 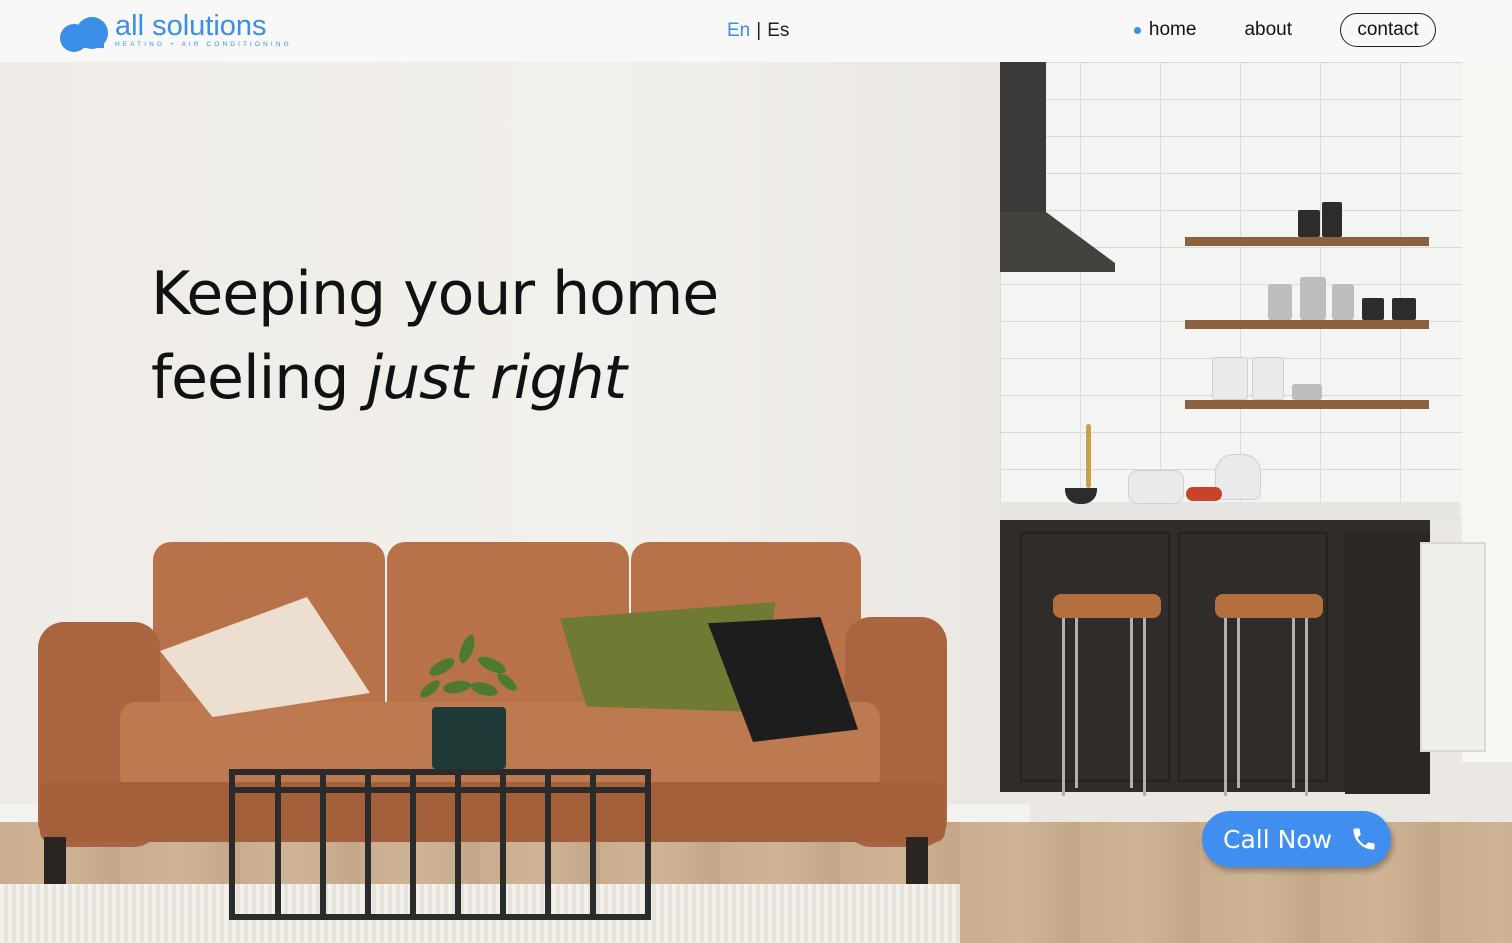 What do you see at coordinates (1364, 839) in the screenshot?
I see `phone-icon` at bounding box center [1364, 839].